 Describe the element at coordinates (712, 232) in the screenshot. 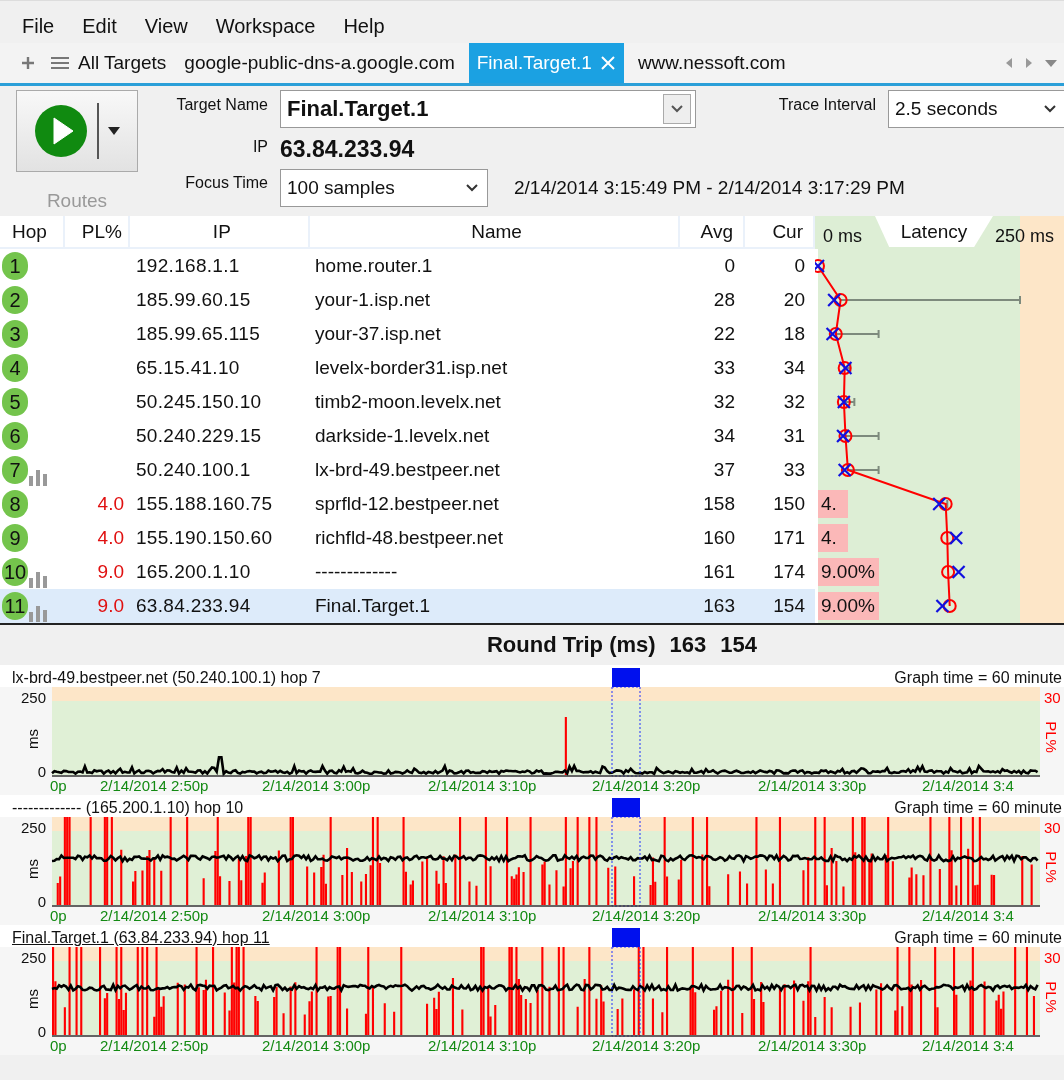

I see `column-header: Avg` at that location.